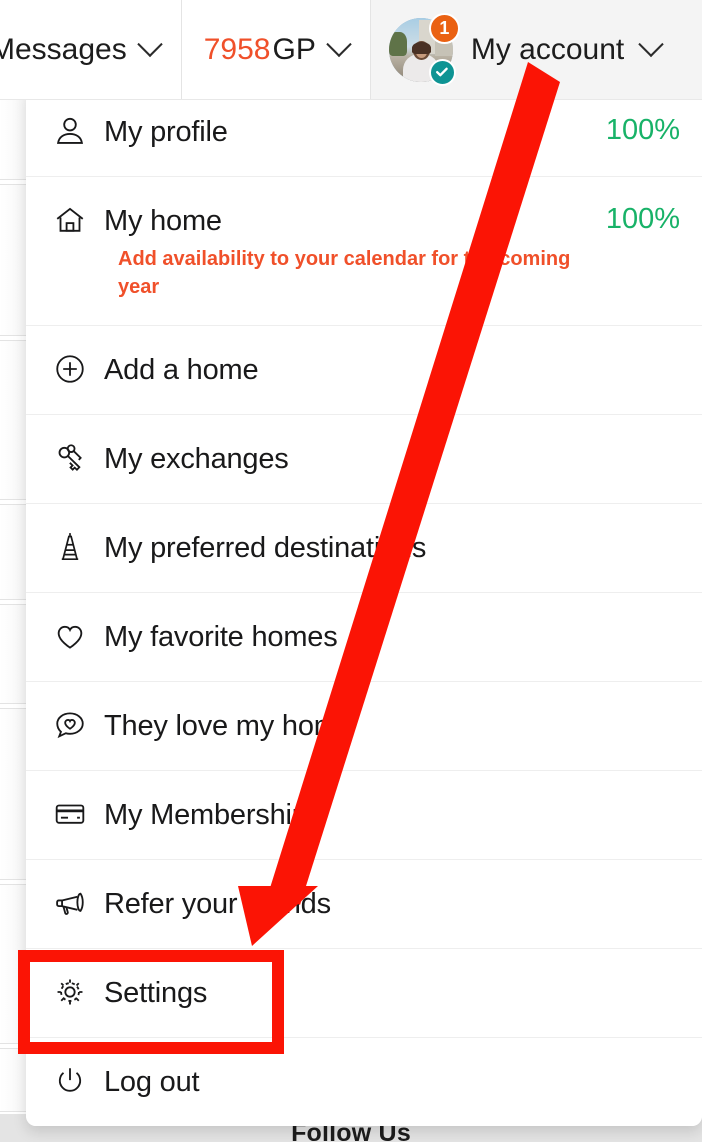 The height and width of the screenshot is (1142, 702). I want to click on megaphone-icon, so click(70, 902).